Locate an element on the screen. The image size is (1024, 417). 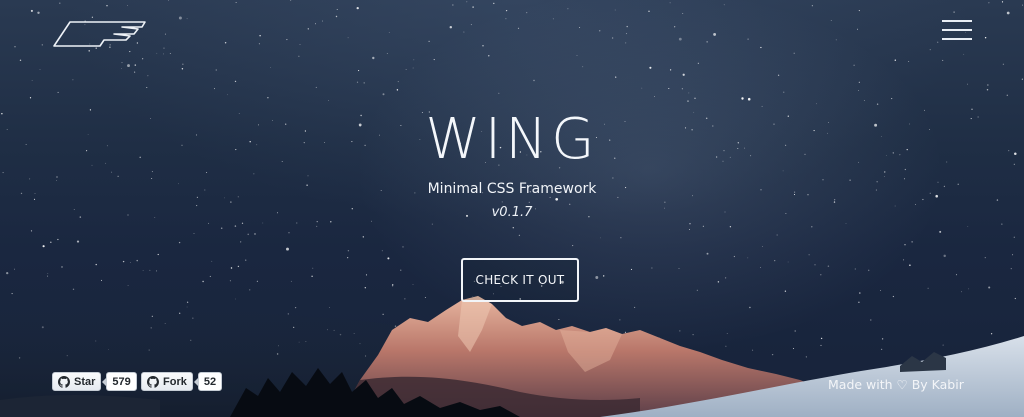
github-star-widget: Star 579 is located at coordinates (94, 381).